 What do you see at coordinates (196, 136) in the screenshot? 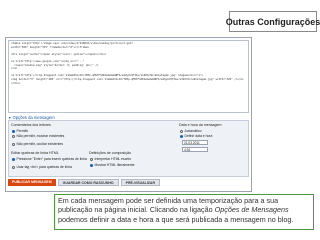
I see `schedule-set-option: Definir data e hora` at bounding box center [196, 136].